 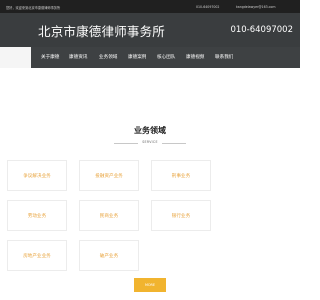 I want to click on service-card-label: 银行业务, so click(x=181, y=216).